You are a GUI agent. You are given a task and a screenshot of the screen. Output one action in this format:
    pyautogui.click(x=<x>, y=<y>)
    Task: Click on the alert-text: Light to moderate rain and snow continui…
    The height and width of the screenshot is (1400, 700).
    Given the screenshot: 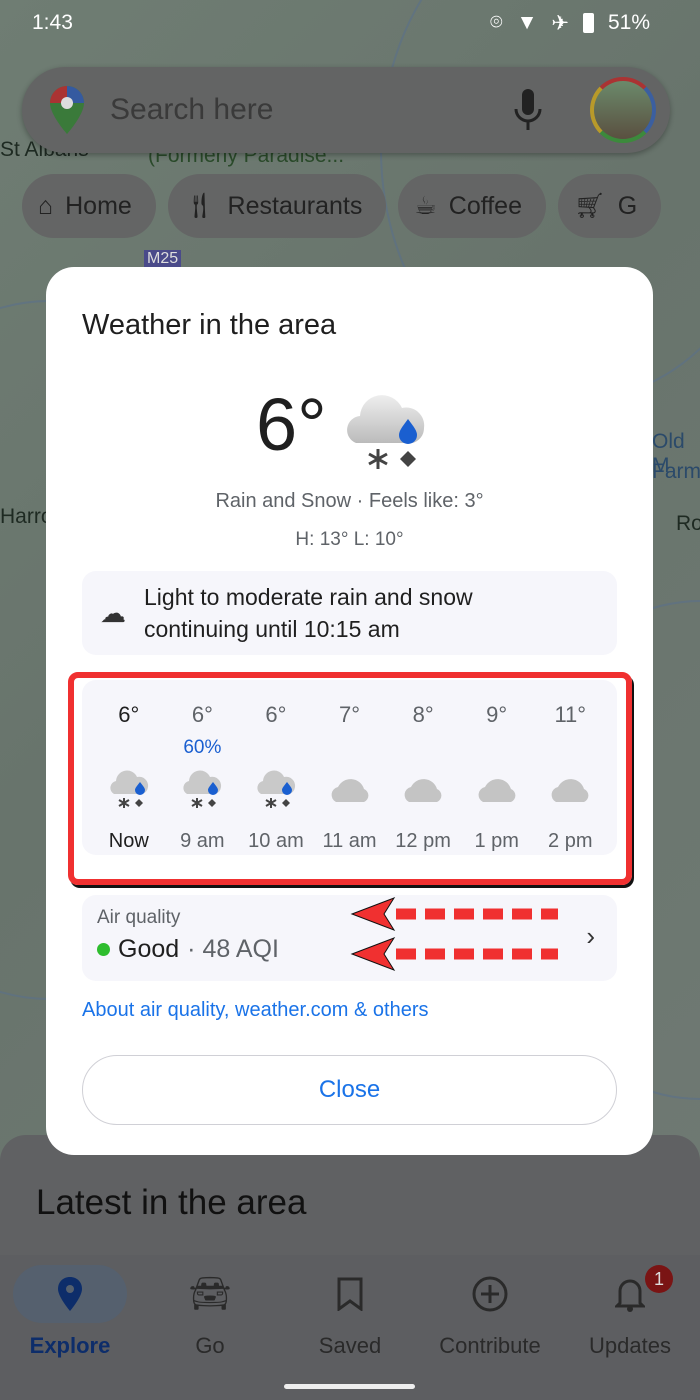 What is the action you would take?
    pyautogui.click(x=308, y=613)
    